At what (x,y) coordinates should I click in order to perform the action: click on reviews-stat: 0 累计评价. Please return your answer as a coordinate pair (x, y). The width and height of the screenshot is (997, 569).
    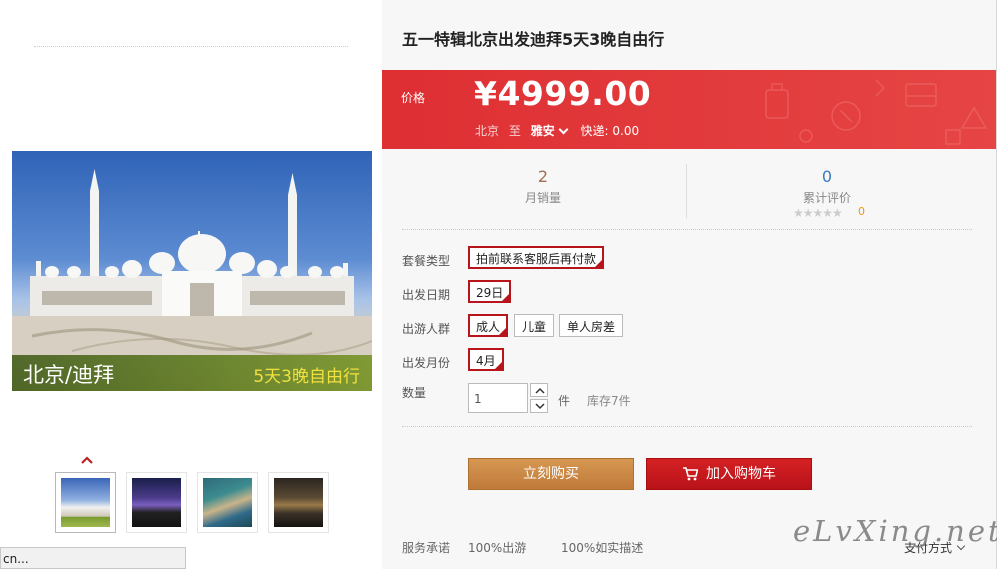
    Looking at the image, I should click on (827, 186).